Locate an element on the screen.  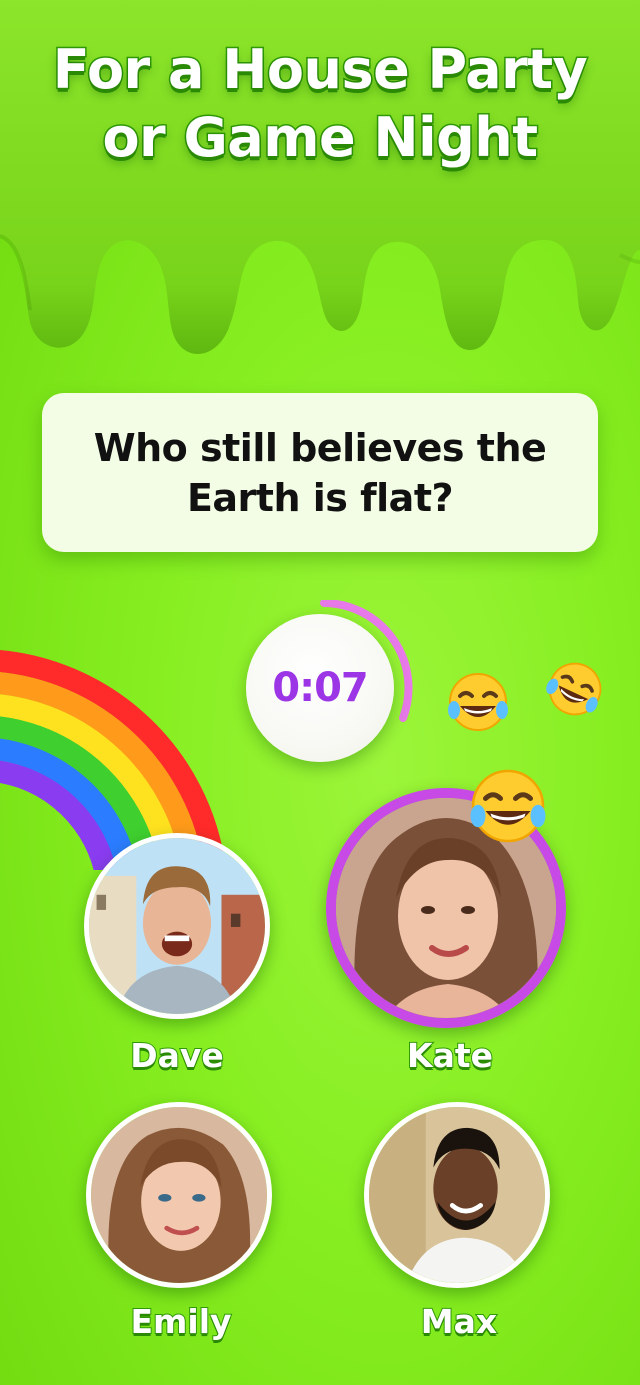
headline-line-2: or Game Night is located at coordinates (320, 138).